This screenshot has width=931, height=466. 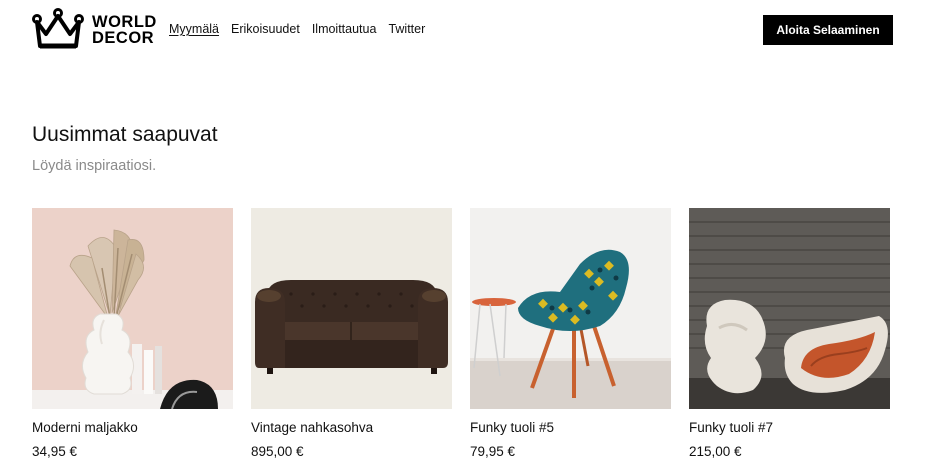 I want to click on product-card: Funky tuoli #5 79,95 €, so click(x=570, y=337).